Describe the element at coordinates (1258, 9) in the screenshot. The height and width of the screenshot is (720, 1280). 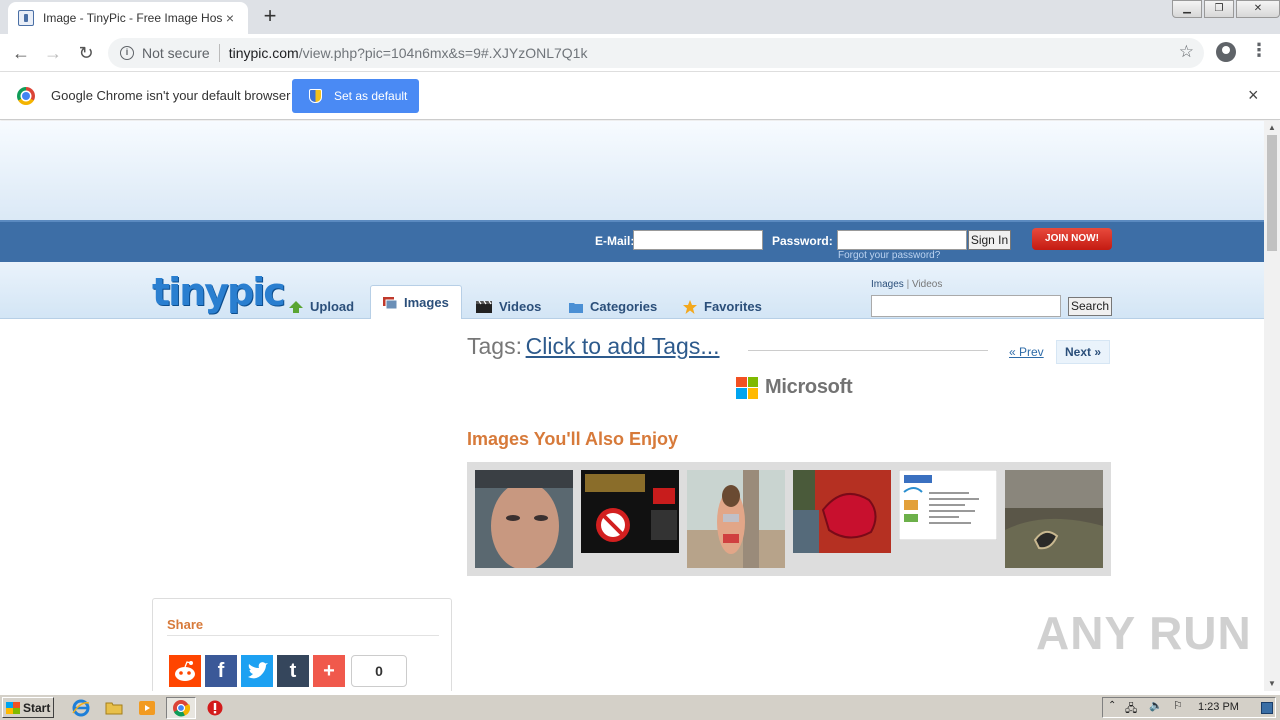
I see `close-window-button: ✕` at that location.